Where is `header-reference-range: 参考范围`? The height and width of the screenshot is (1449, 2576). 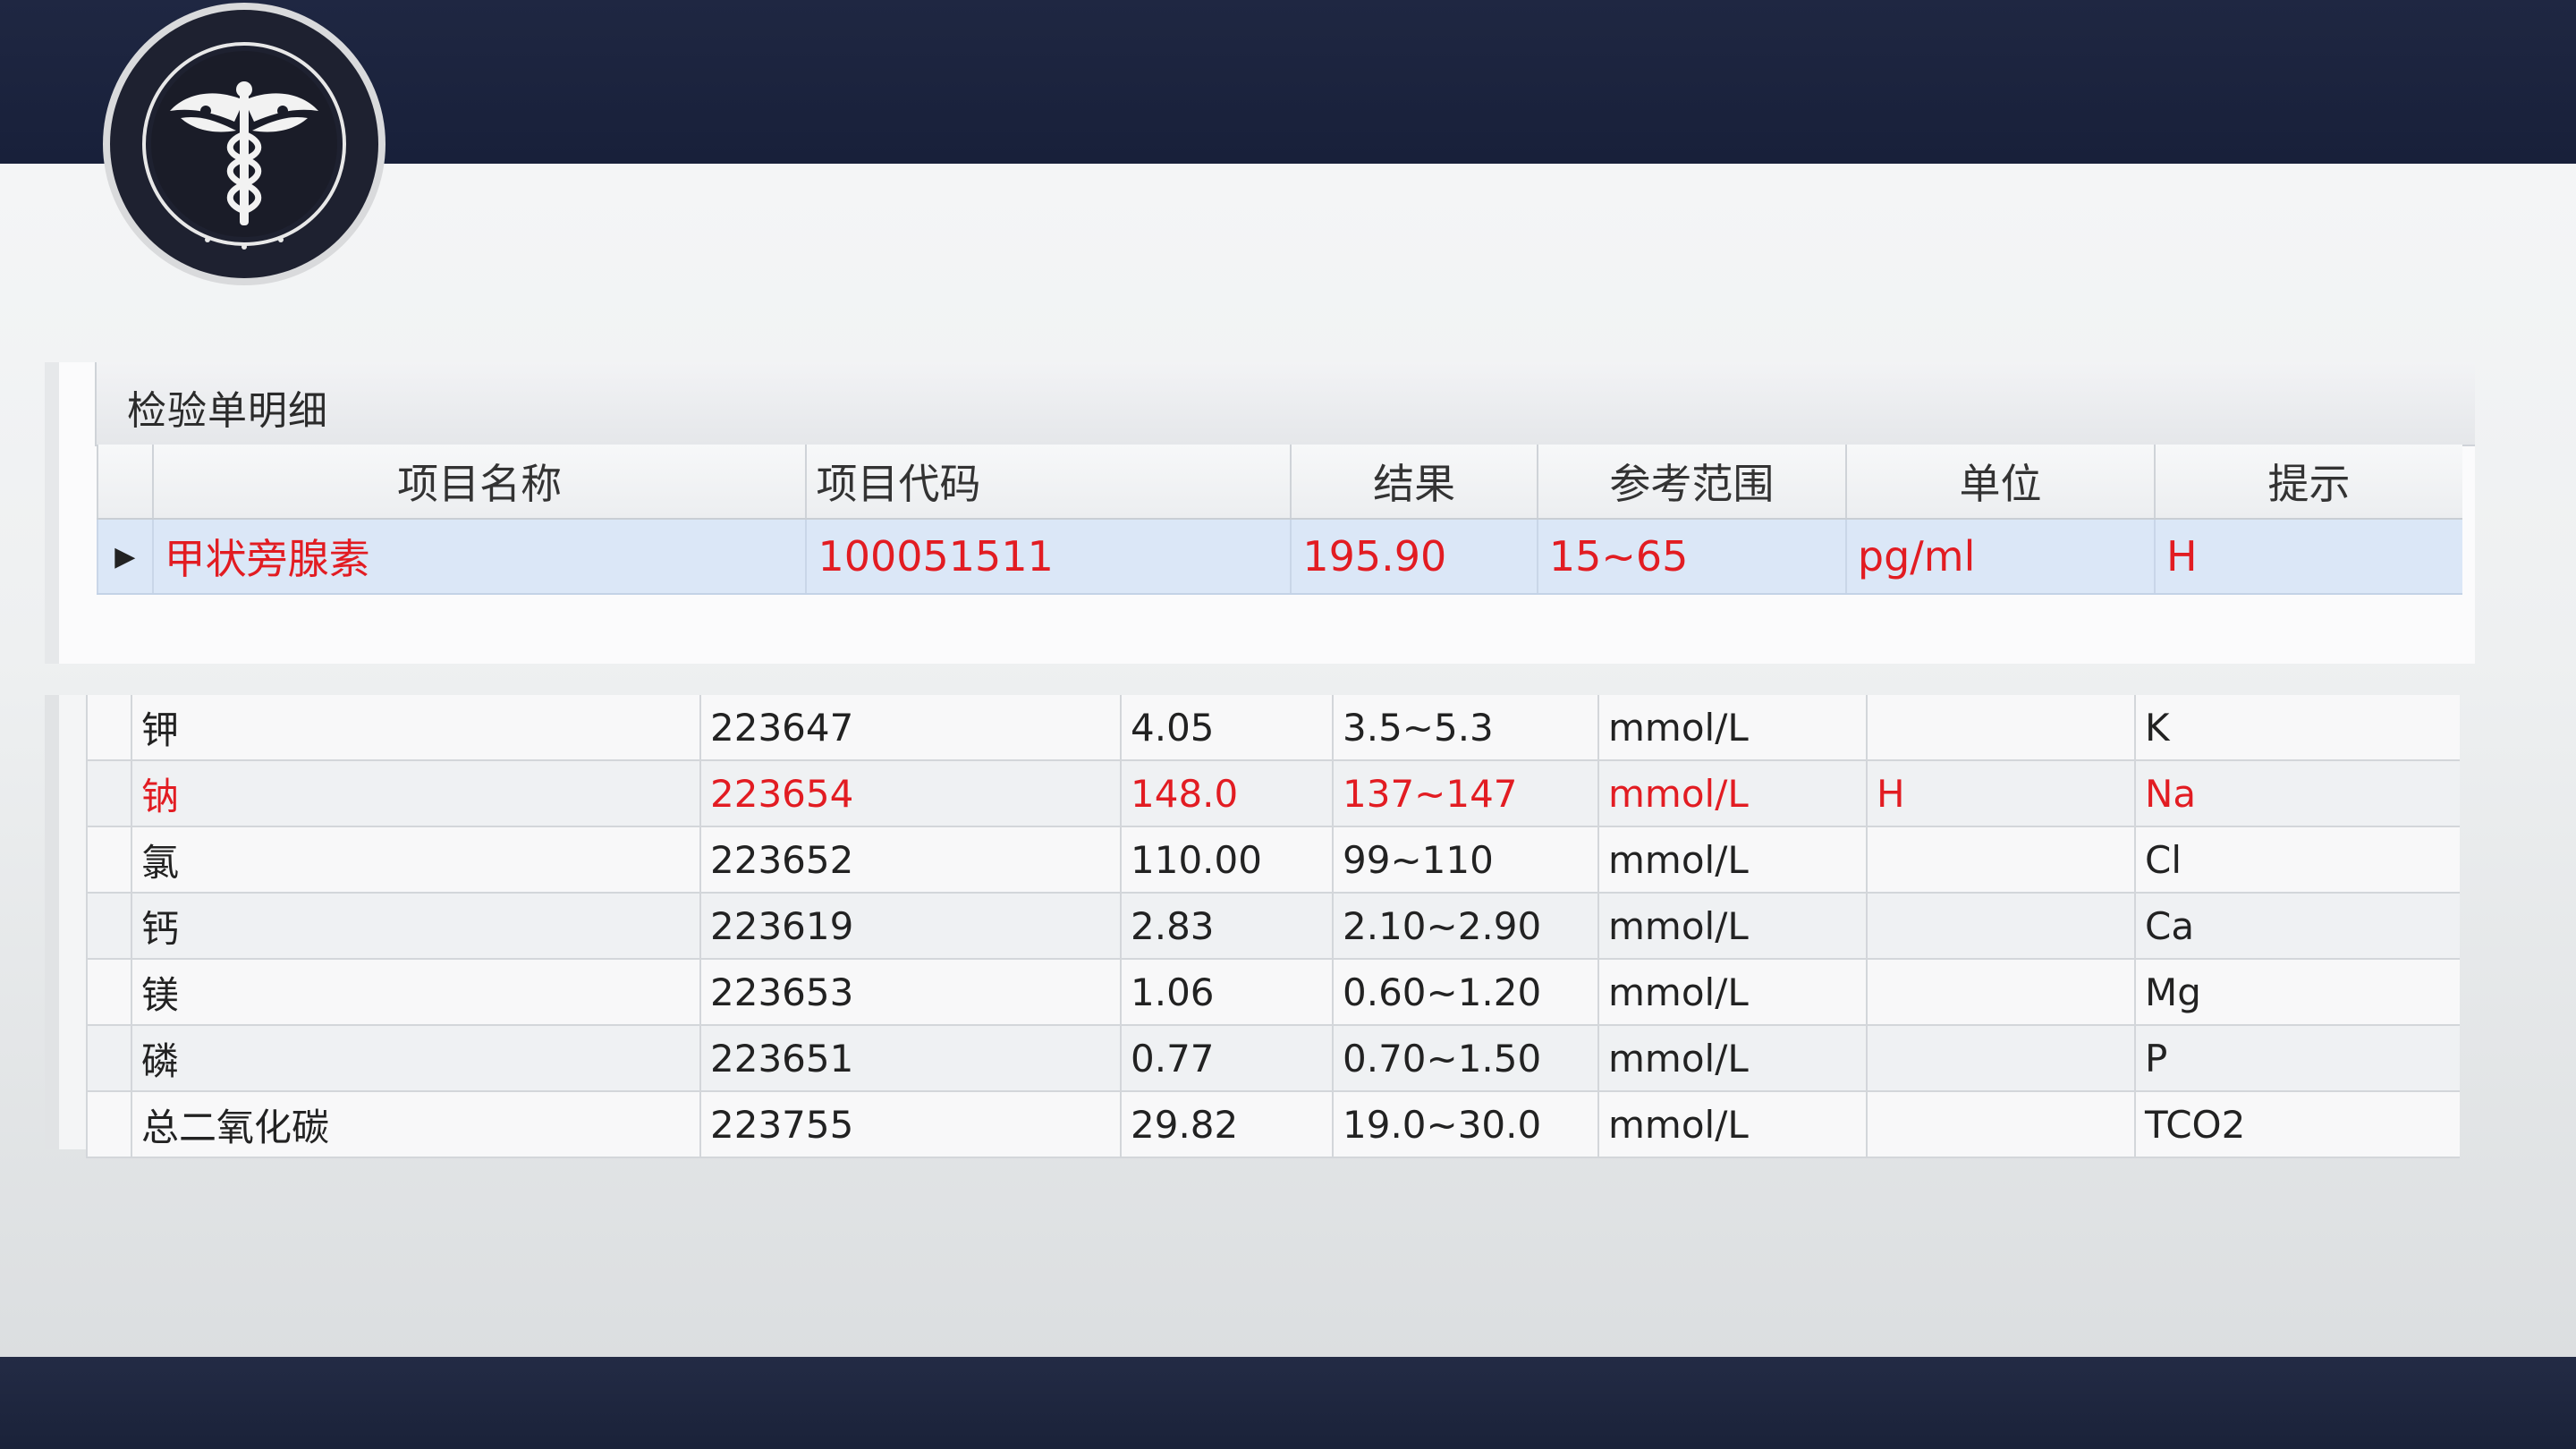
header-reference-range: 参考范围 is located at coordinates (1690, 481).